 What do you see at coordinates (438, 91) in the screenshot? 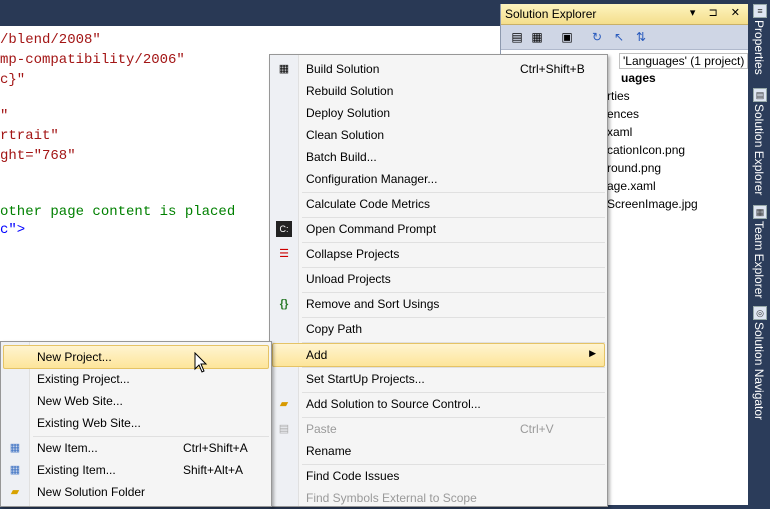
I see `menu-item-rebuild-solution: Rebuild Solution` at bounding box center [438, 91].